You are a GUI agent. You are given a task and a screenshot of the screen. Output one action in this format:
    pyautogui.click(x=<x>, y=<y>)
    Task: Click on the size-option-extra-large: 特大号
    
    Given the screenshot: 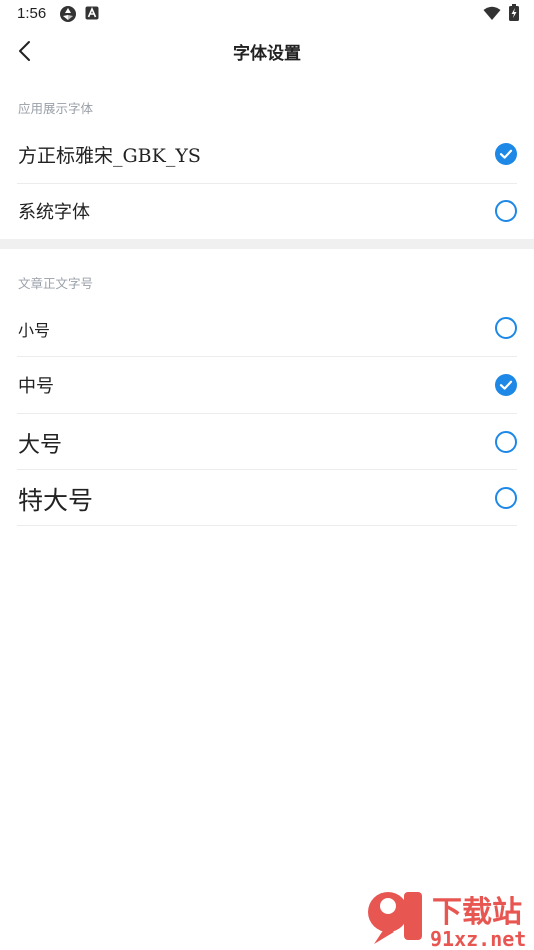 What is the action you would take?
    pyautogui.click(x=267, y=498)
    